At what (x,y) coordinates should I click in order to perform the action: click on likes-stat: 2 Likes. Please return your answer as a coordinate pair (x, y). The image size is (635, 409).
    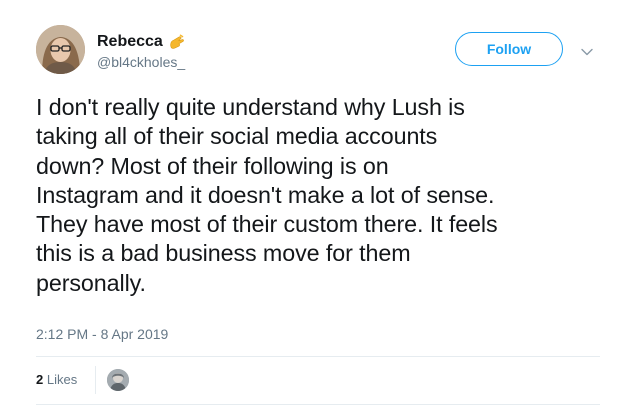
    Looking at the image, I should click on (56, 379).